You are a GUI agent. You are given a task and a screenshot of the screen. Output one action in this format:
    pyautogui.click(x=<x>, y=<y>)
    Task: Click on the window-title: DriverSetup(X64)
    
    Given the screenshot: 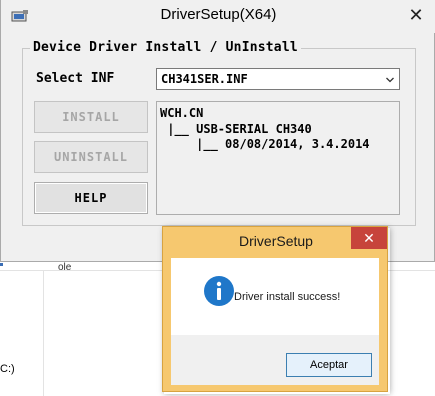 What is the action you would take?
    pyautogui.click(x=218, y=14)
    